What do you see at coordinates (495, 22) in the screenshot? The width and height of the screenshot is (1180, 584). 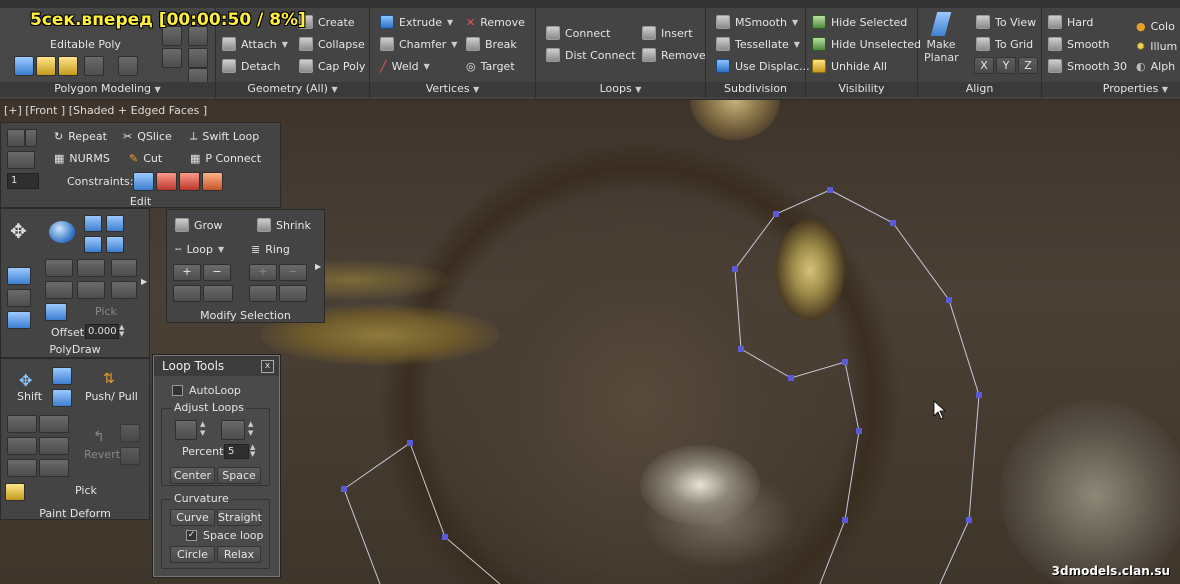 I see `remove-button: ✕ Remove` at bounding box center [495, 22].